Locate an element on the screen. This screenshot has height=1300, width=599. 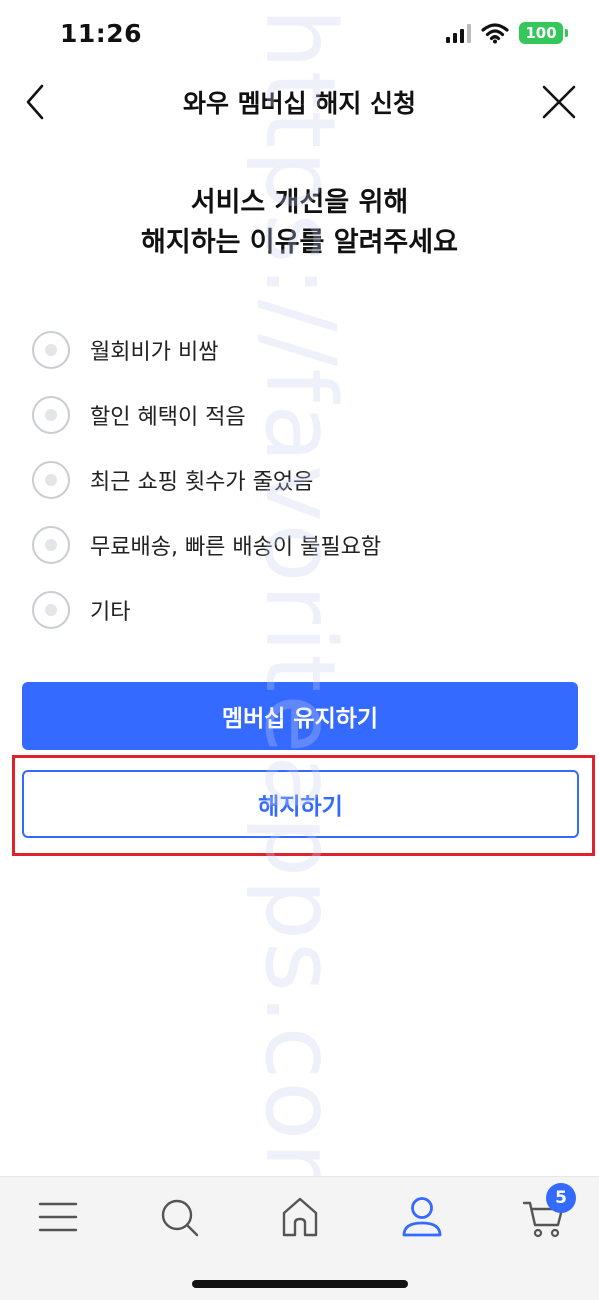
search-icon is located at coordinates (180, 1218).